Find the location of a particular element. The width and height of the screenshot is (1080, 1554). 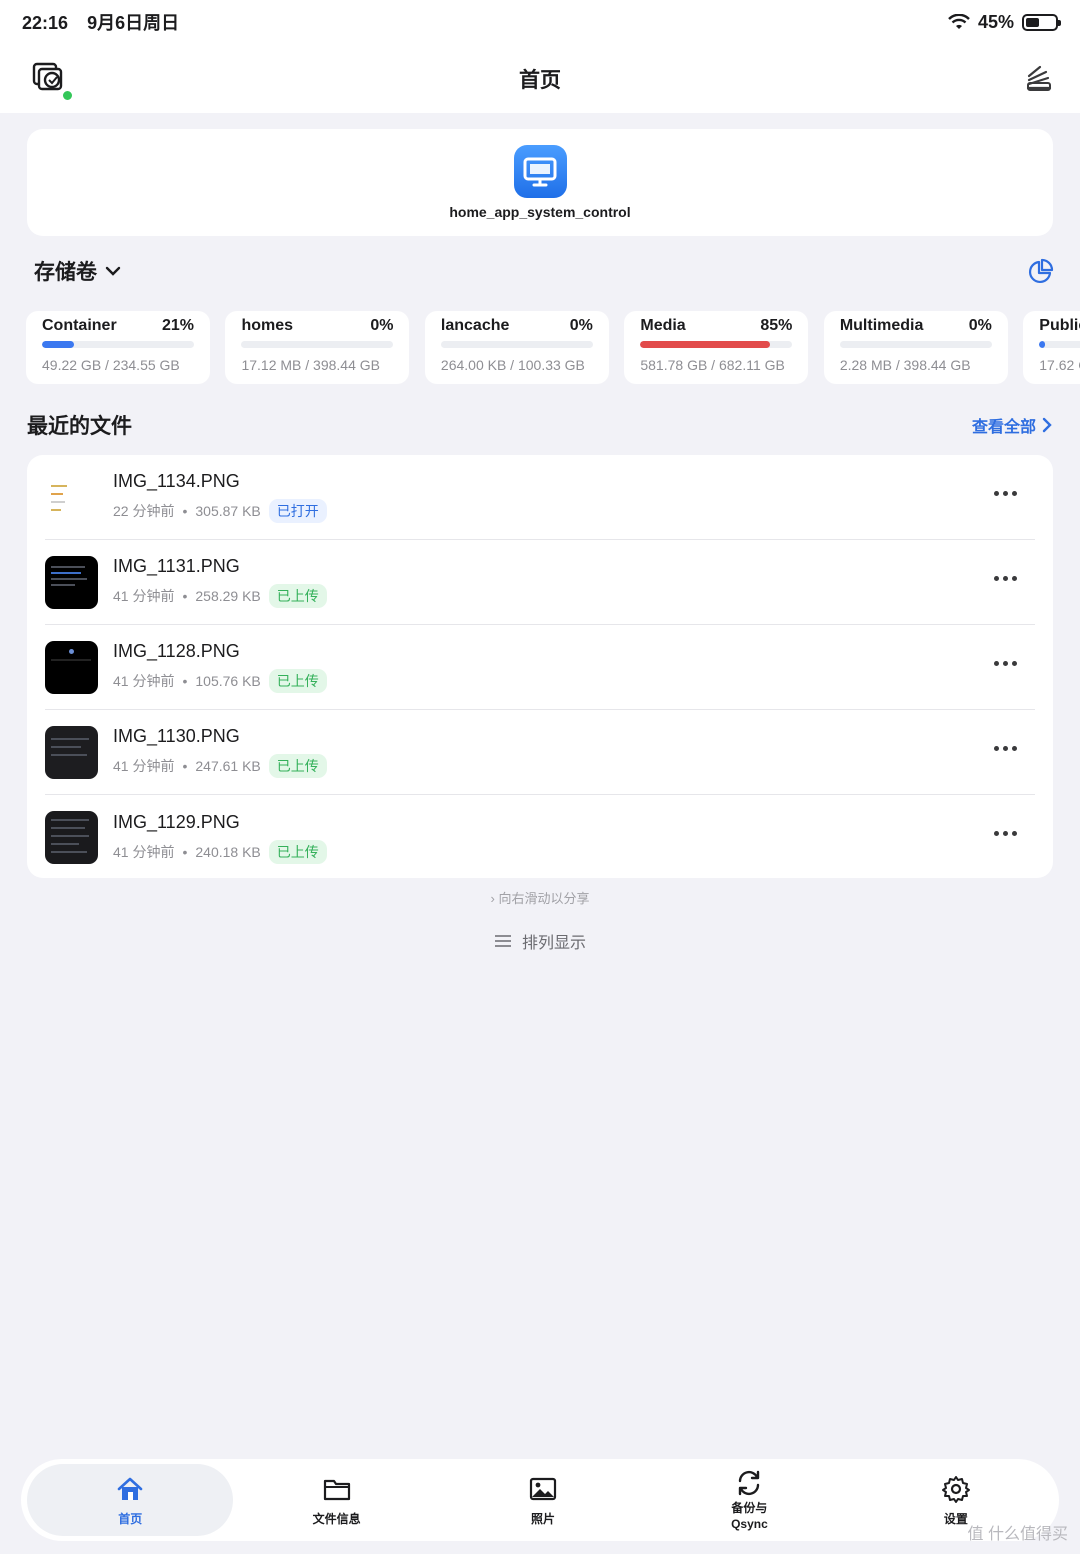

volume-size: 49.22 GB / 234.55 GB is located at coordinates (111, 365).